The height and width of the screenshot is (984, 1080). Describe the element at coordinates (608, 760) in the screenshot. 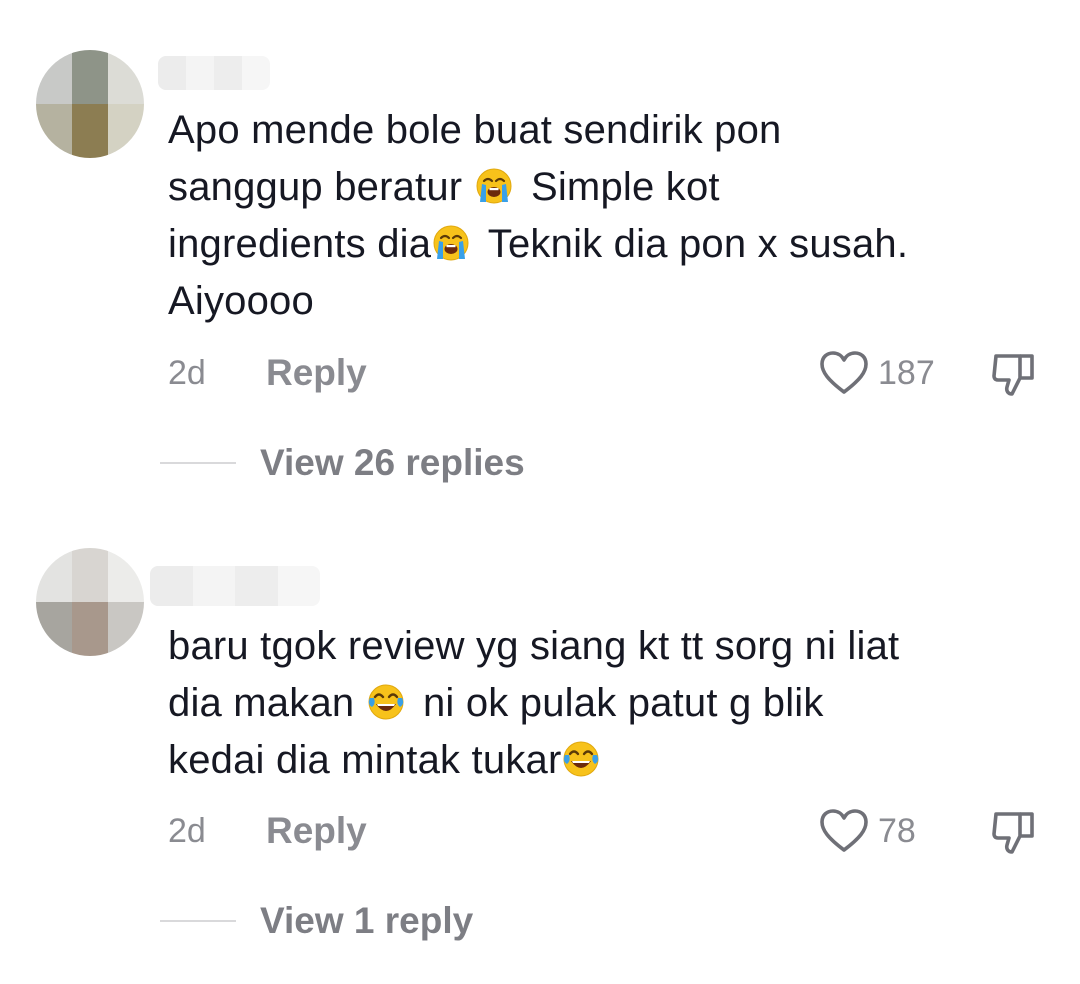

I see `comment-line: kedai dia mintak tukar` at that location.